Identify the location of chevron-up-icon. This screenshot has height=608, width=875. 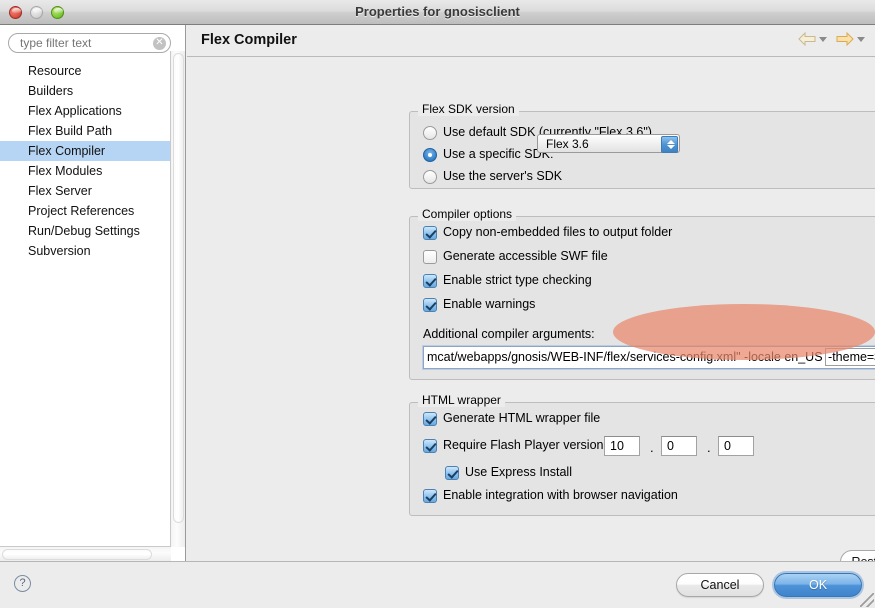
(671, 142).